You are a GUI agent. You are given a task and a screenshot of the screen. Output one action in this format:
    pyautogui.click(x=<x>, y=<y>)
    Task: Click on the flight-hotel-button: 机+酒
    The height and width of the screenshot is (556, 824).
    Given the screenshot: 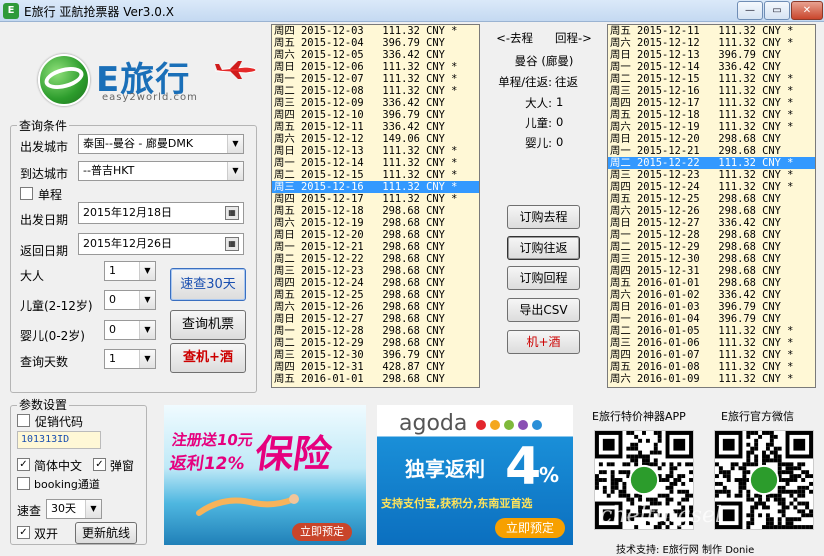 What is the action you would take?
    pyautogui.click(x=543, y=342)
    